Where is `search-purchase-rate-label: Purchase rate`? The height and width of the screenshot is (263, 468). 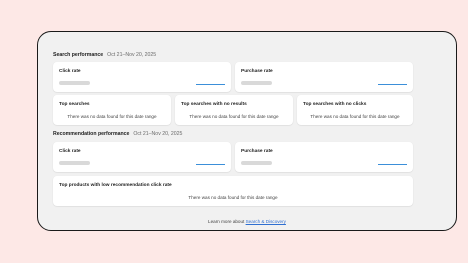
search-purchase-rate-label: Purchase rate is located at coordinates (257, 71).